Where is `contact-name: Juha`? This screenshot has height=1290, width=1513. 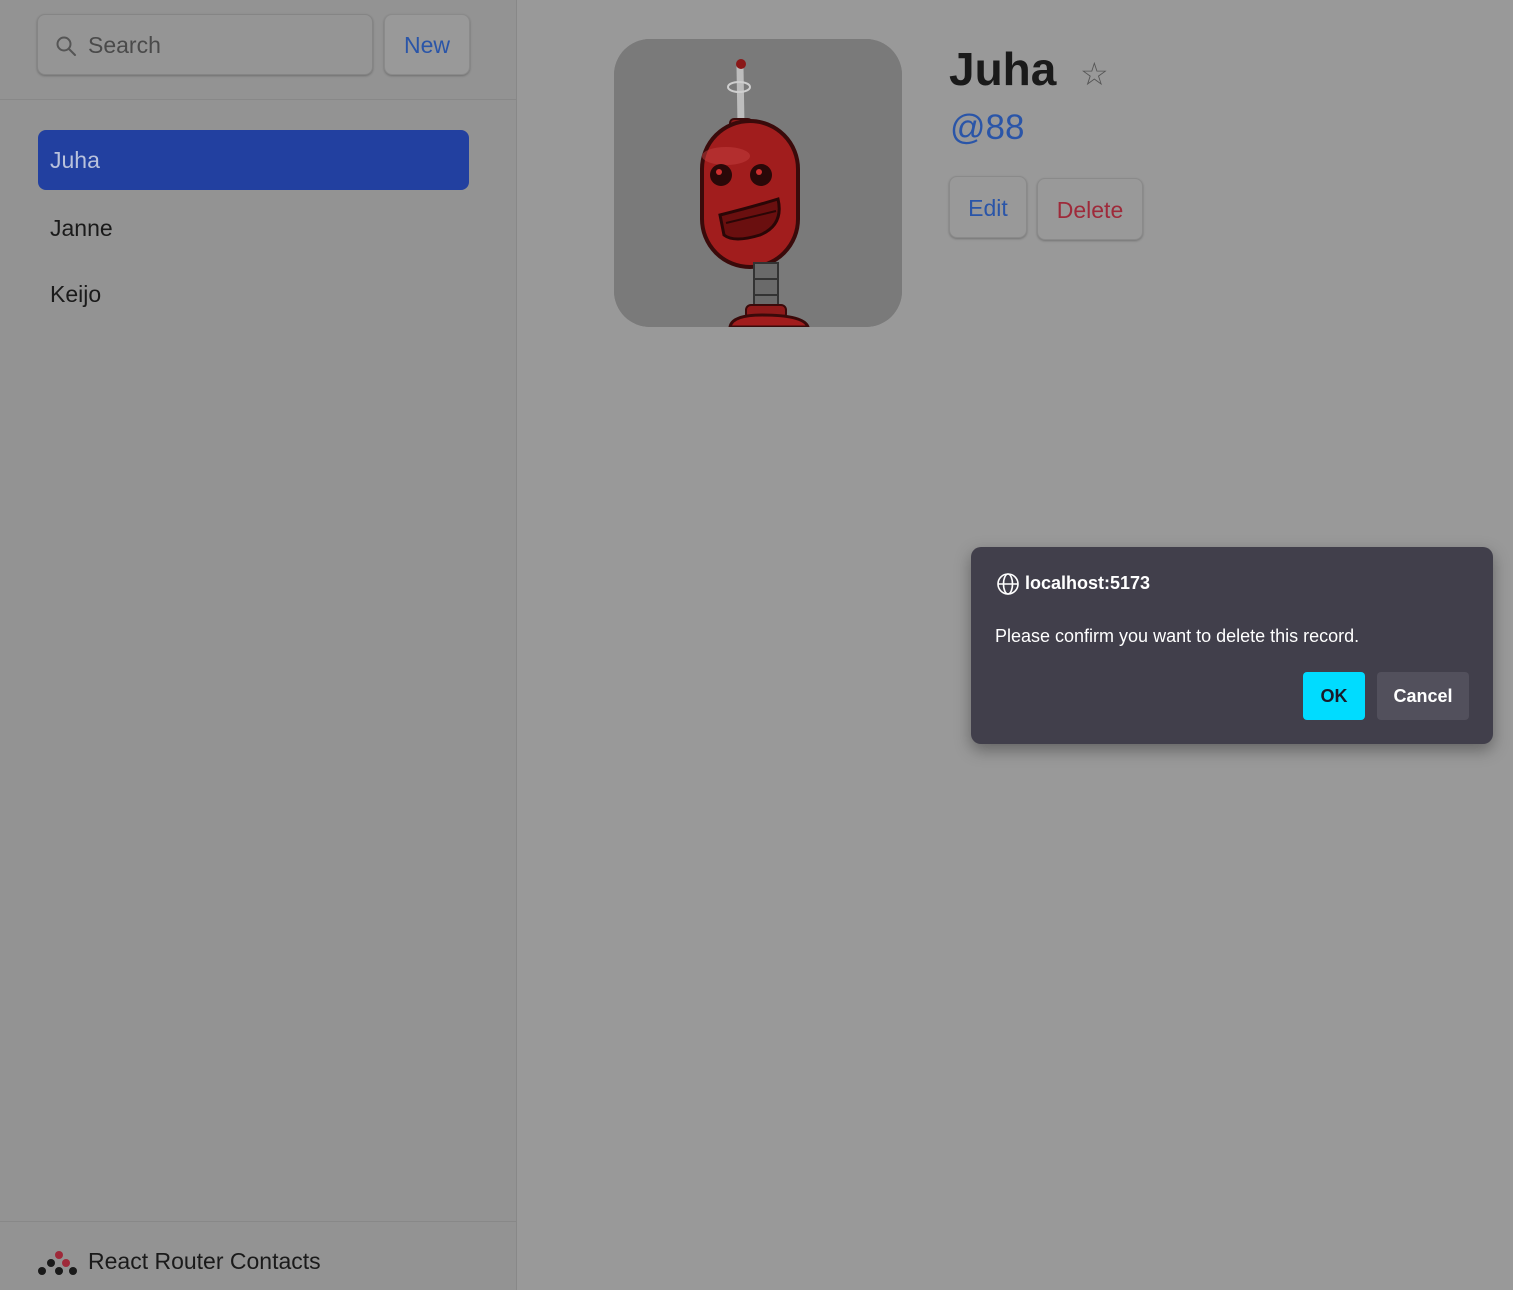 contact-name: Juha is located at coordinates (1003, 69).